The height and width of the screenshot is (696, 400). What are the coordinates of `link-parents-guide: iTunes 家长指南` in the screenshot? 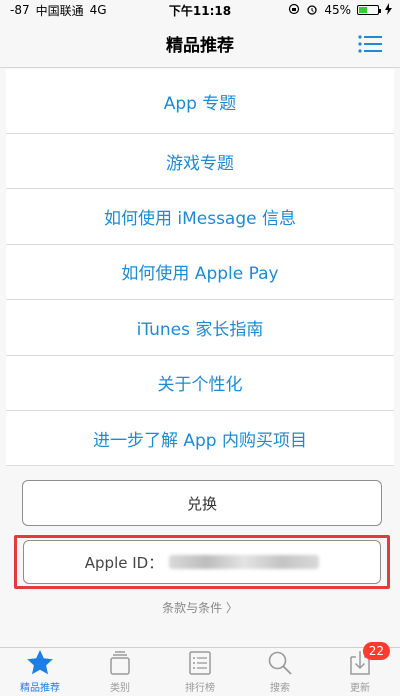 It's located at (200, 328).